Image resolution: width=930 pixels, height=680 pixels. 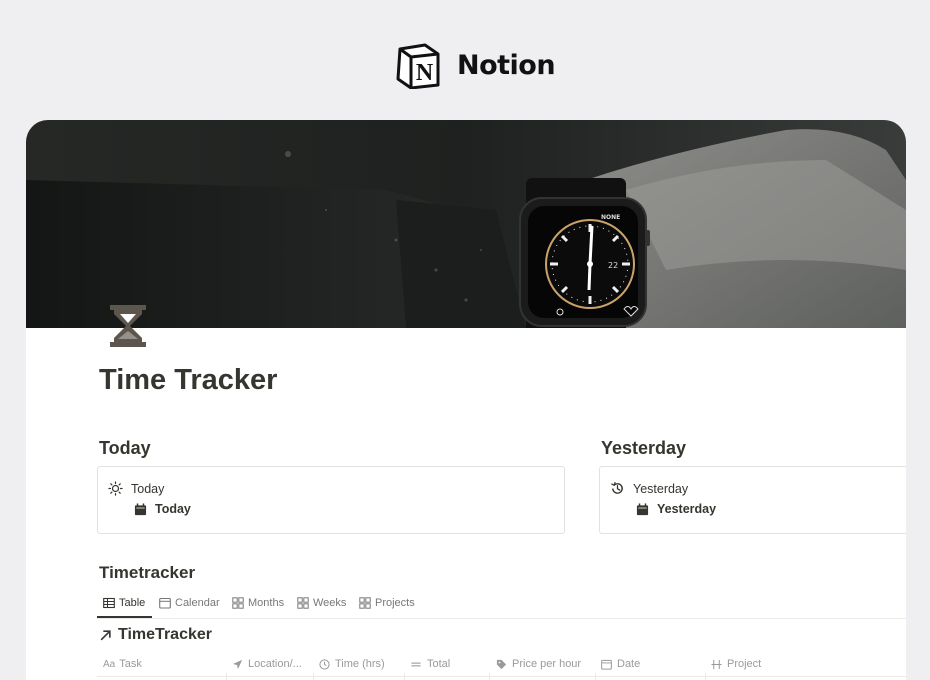 What do you see at coordinates (237, 664) in the screenshot?
I see `location-arrow-icon` at bounding box center [237, 664].